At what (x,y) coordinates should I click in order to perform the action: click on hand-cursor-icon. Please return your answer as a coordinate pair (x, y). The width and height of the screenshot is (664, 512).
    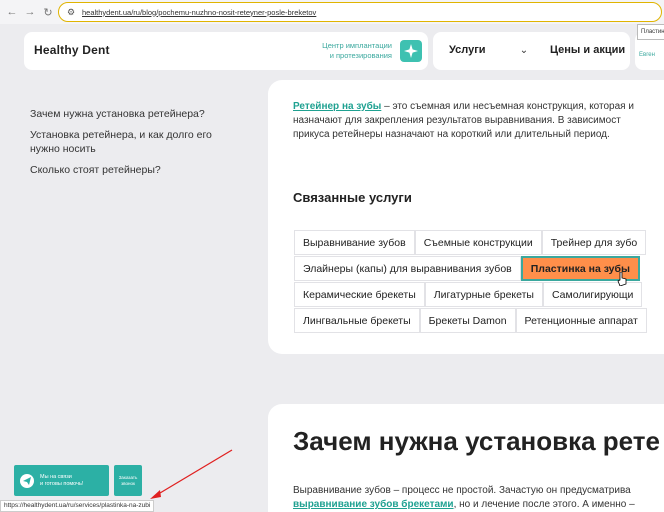
    Looking at the image, I should click on (622, 279).